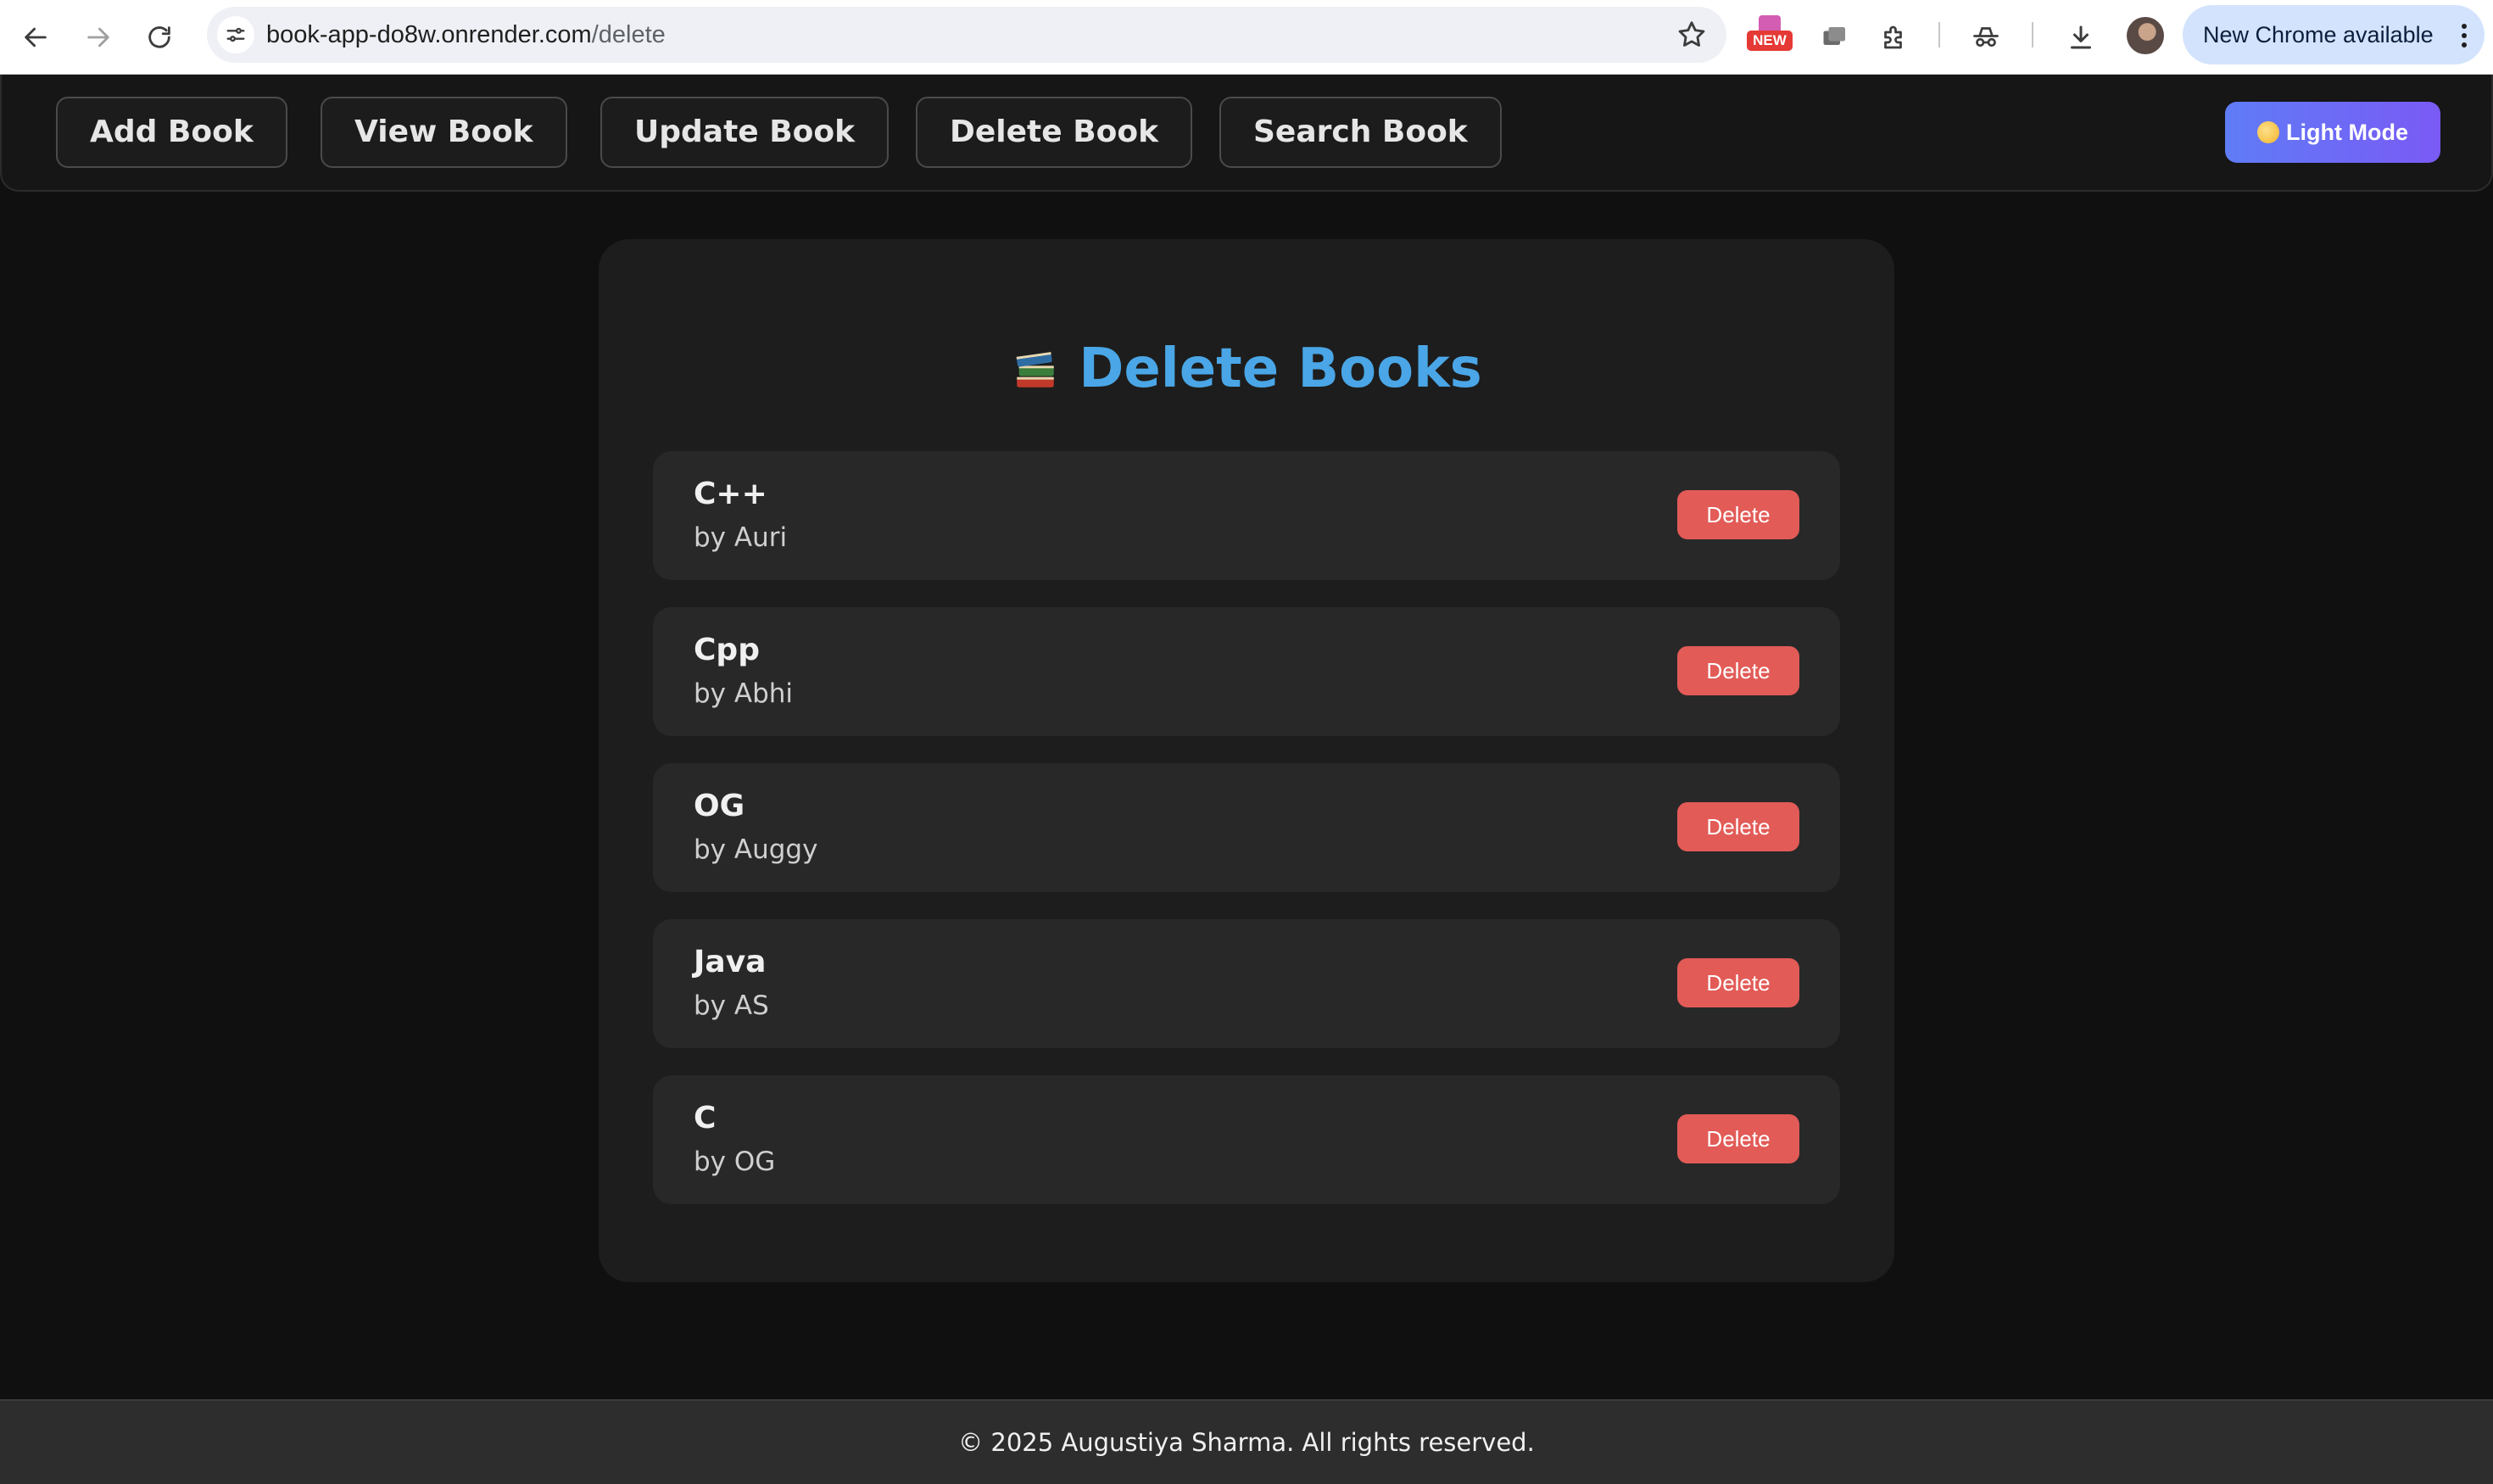 This screenshot has width=2493, height=1484. Describe the element at coordinates (727, 650) in the screenshot. I see `book-title: Cpp` at that location.